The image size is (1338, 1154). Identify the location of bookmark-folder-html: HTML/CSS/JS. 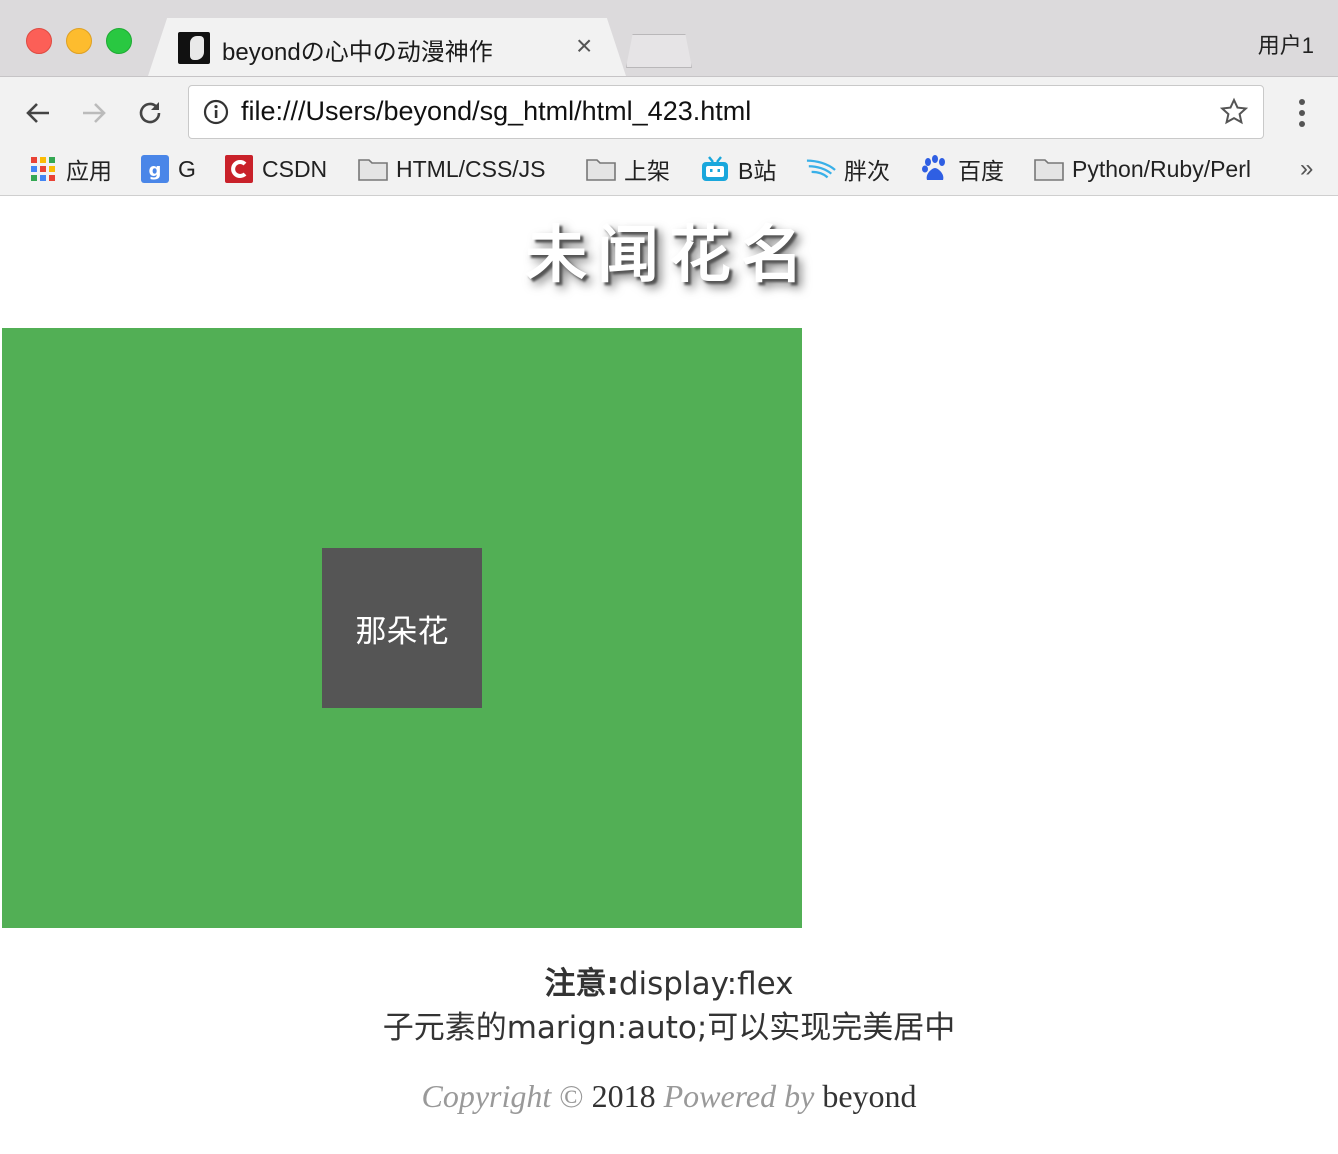
(452, 169).